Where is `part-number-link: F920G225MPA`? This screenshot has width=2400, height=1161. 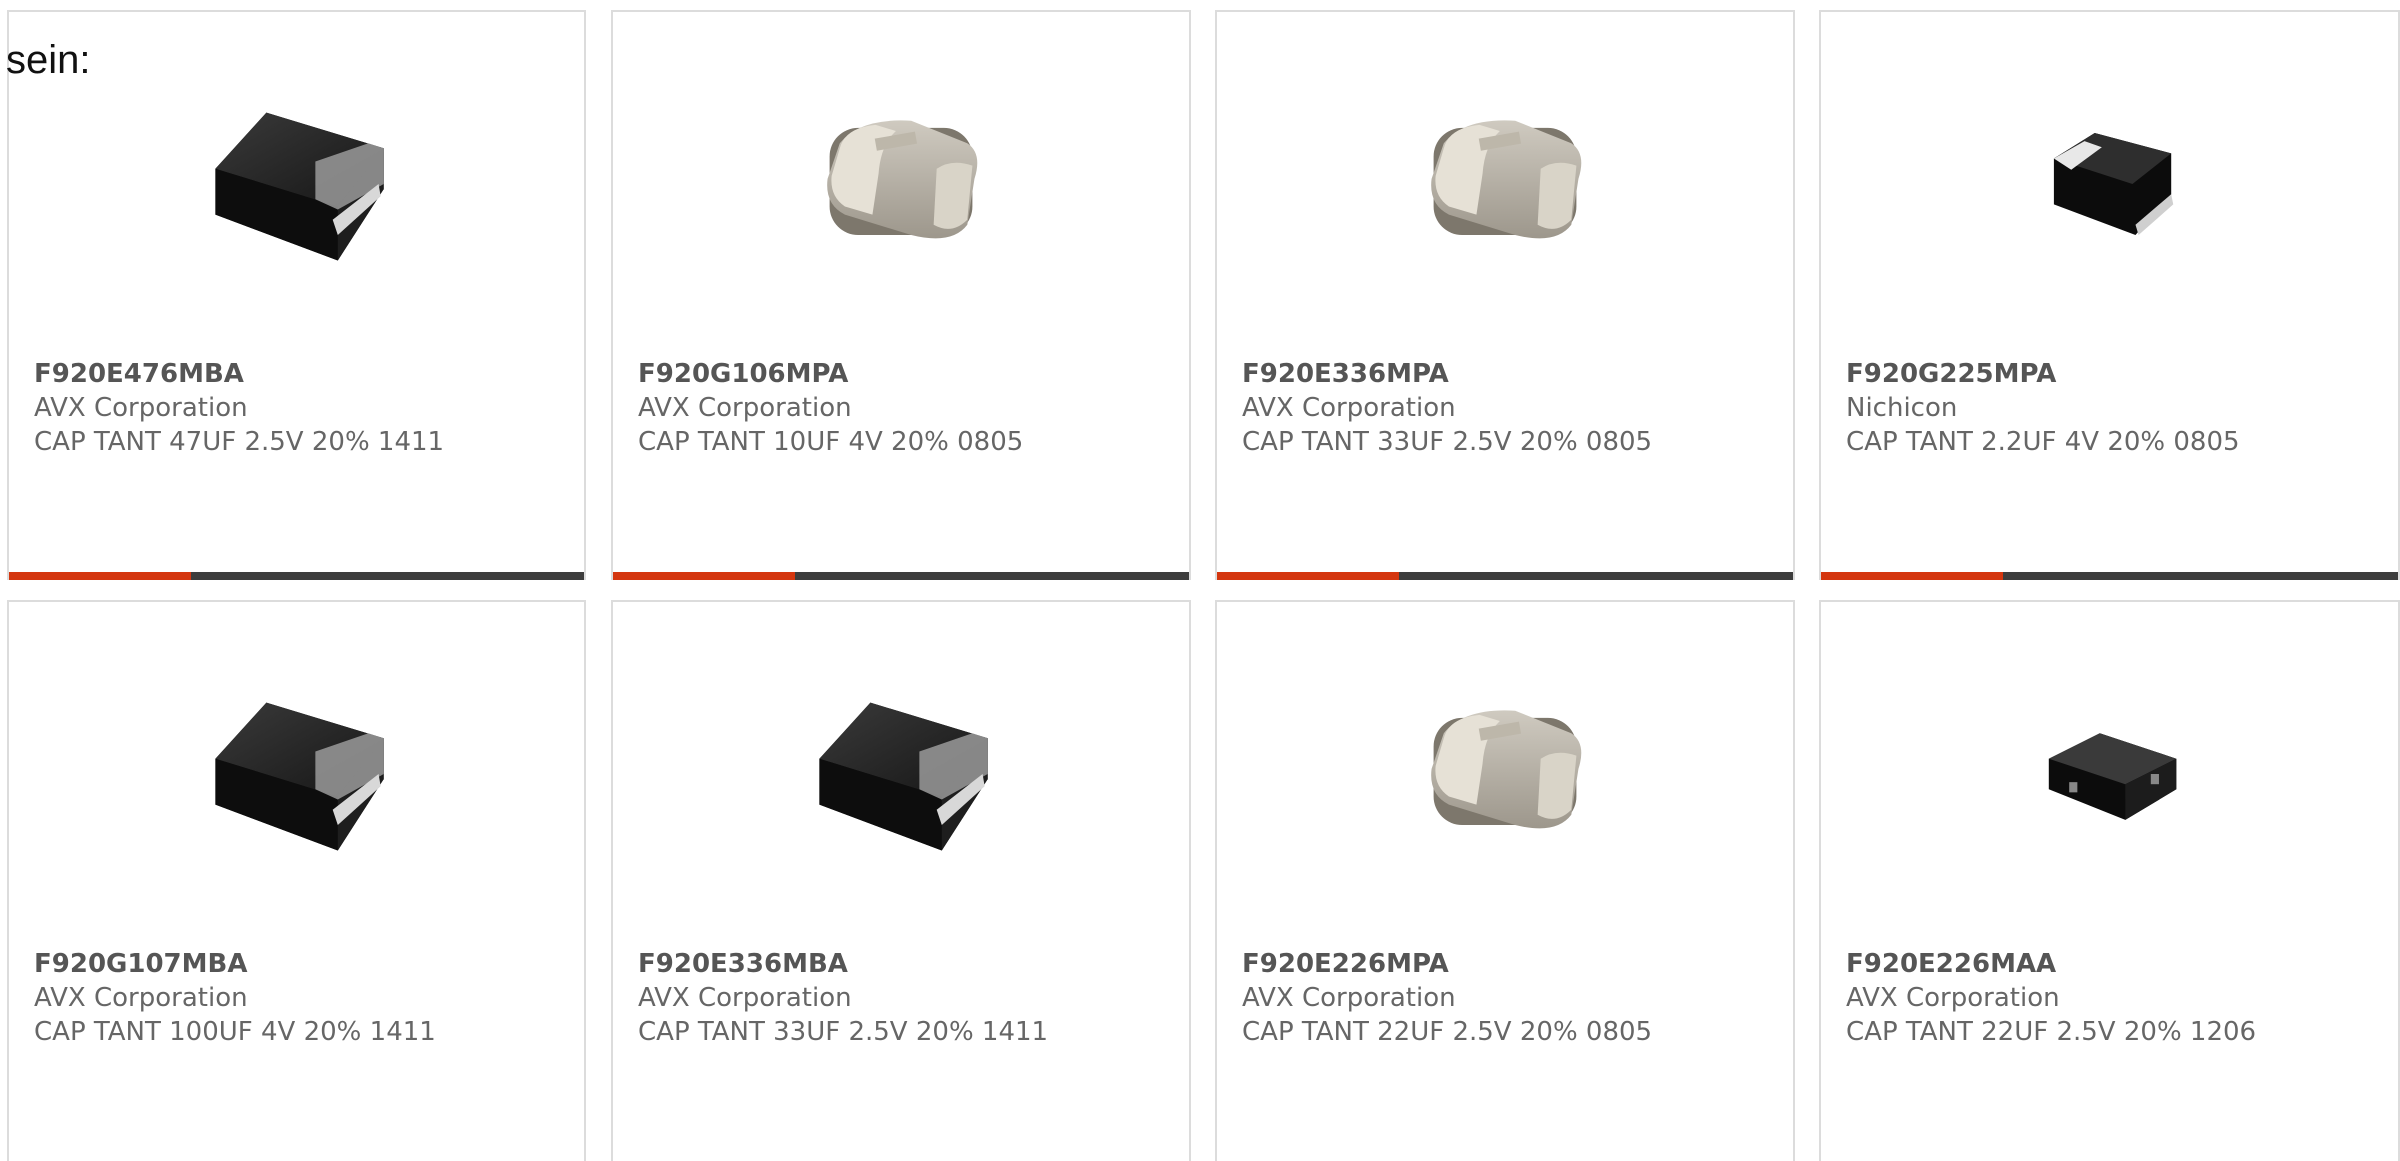
part-number-link: F920G225MPA is located at coordinates (2117, 374).